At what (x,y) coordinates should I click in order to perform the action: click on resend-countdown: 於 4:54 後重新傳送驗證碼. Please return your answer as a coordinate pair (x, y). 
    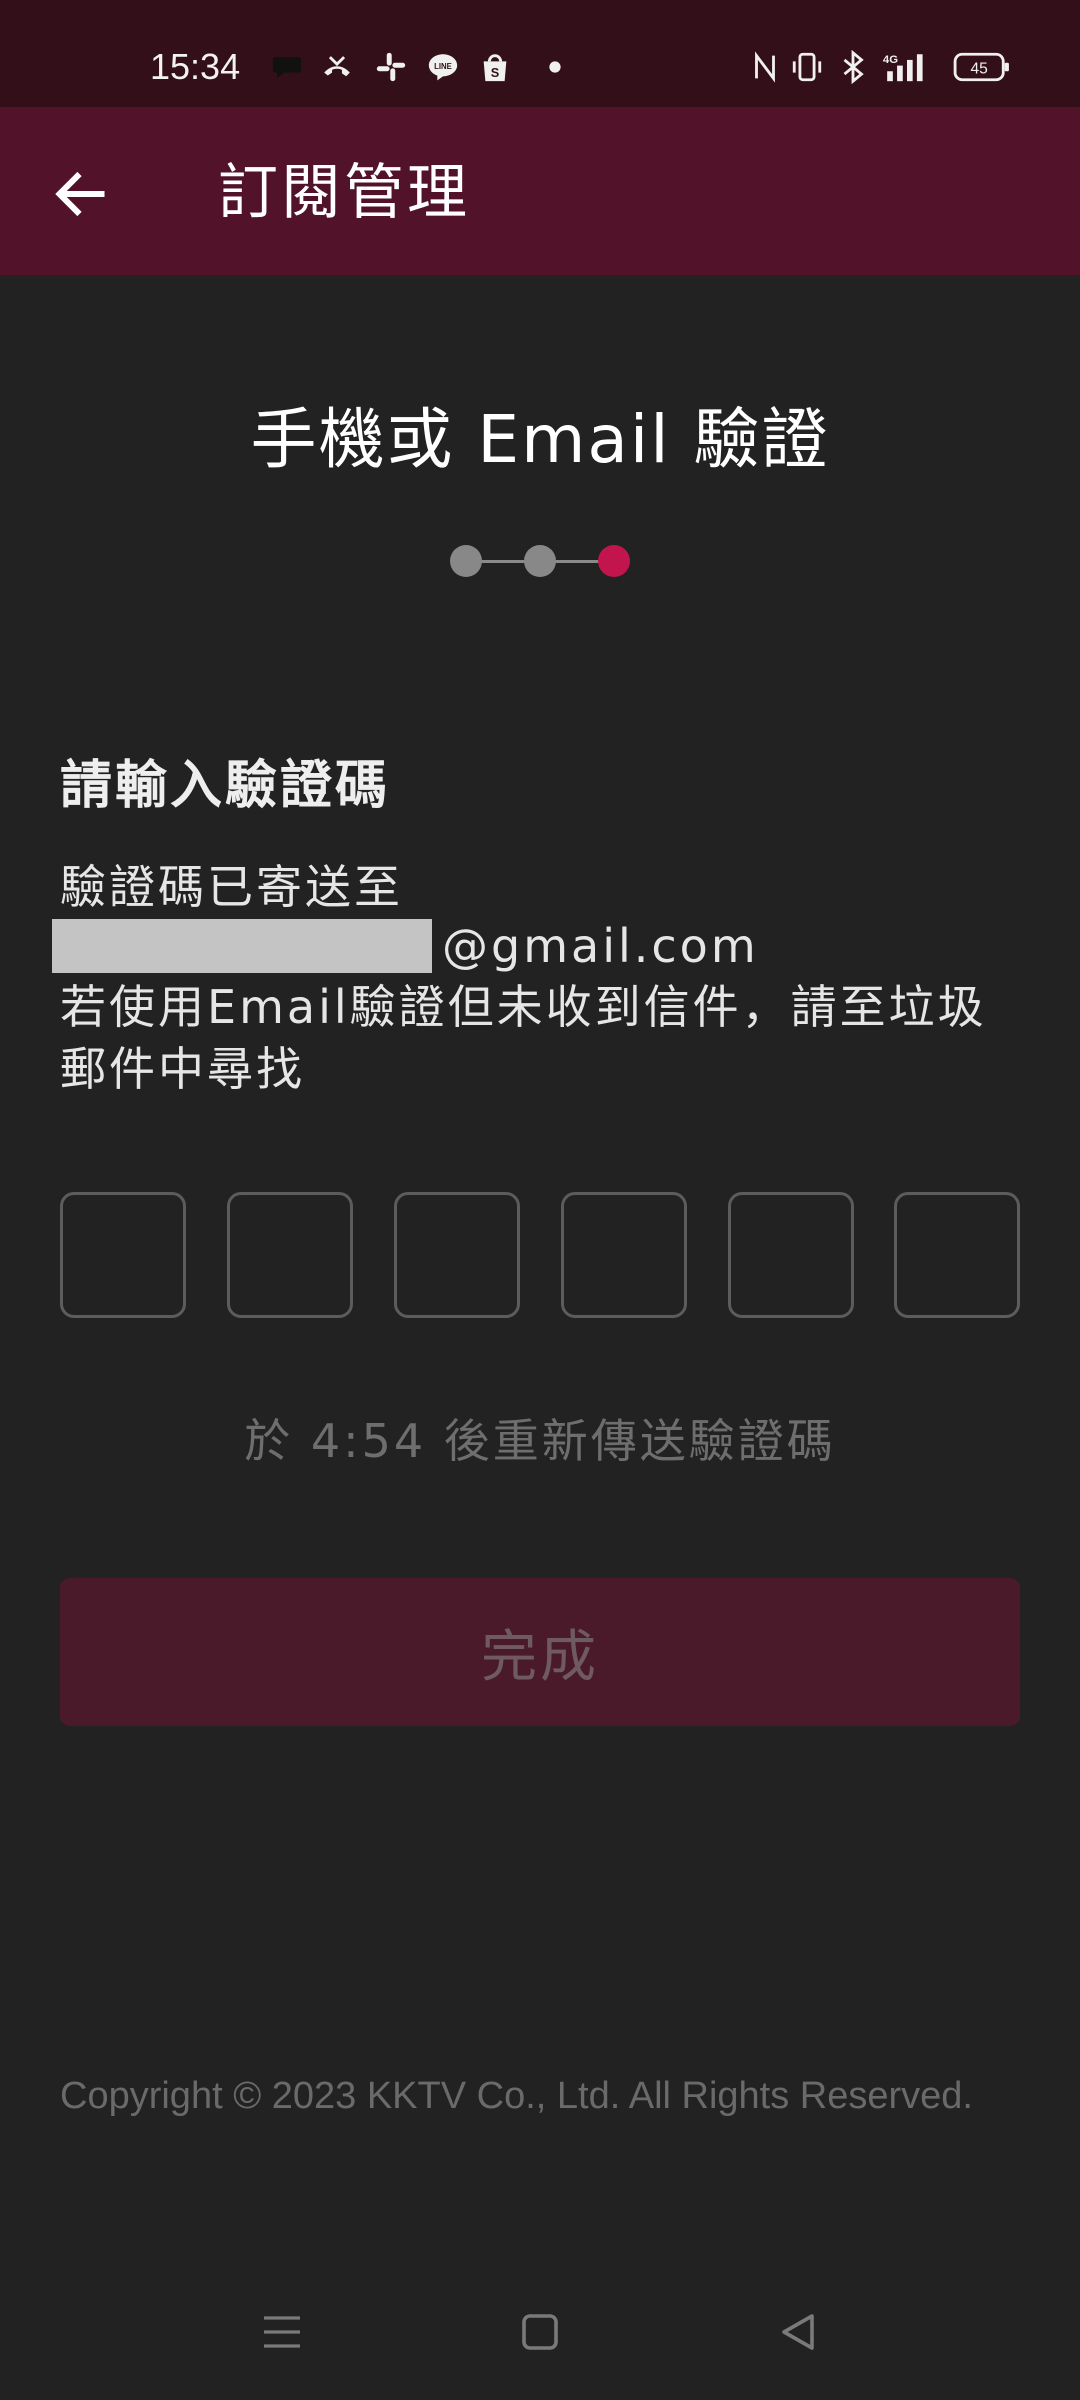
    Looking at the image, I should click on (540, 1441).